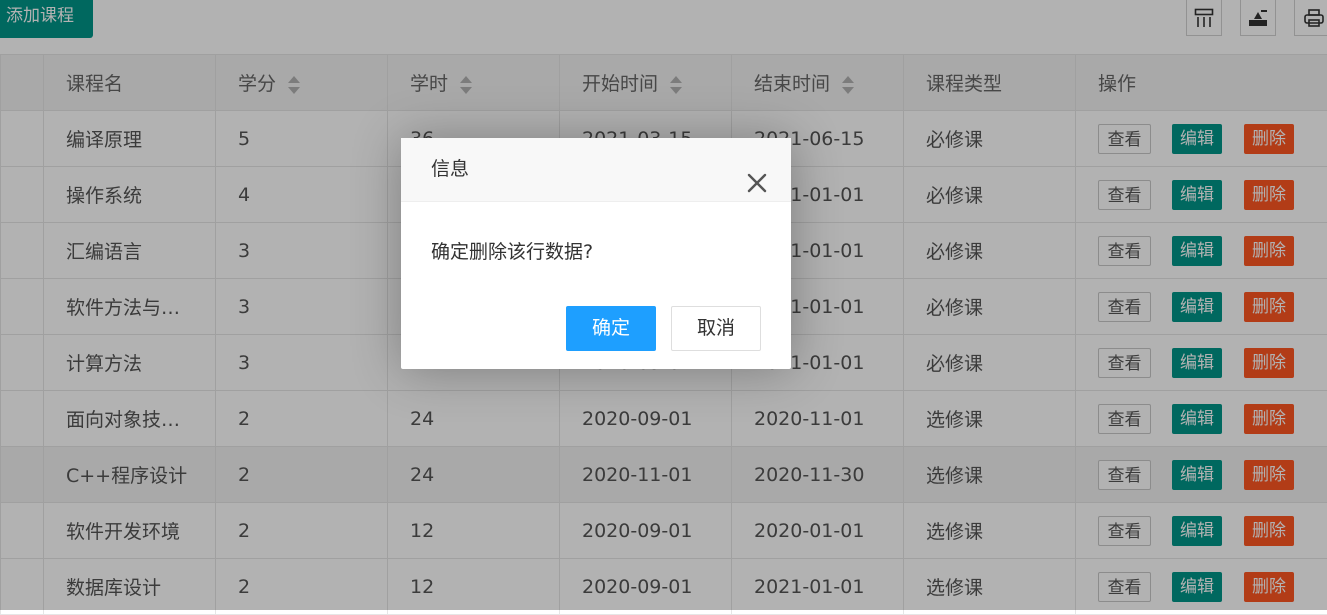 The width and height of the screenshot is (1327, 615). I want to click on close-icon, so click(757, 170).